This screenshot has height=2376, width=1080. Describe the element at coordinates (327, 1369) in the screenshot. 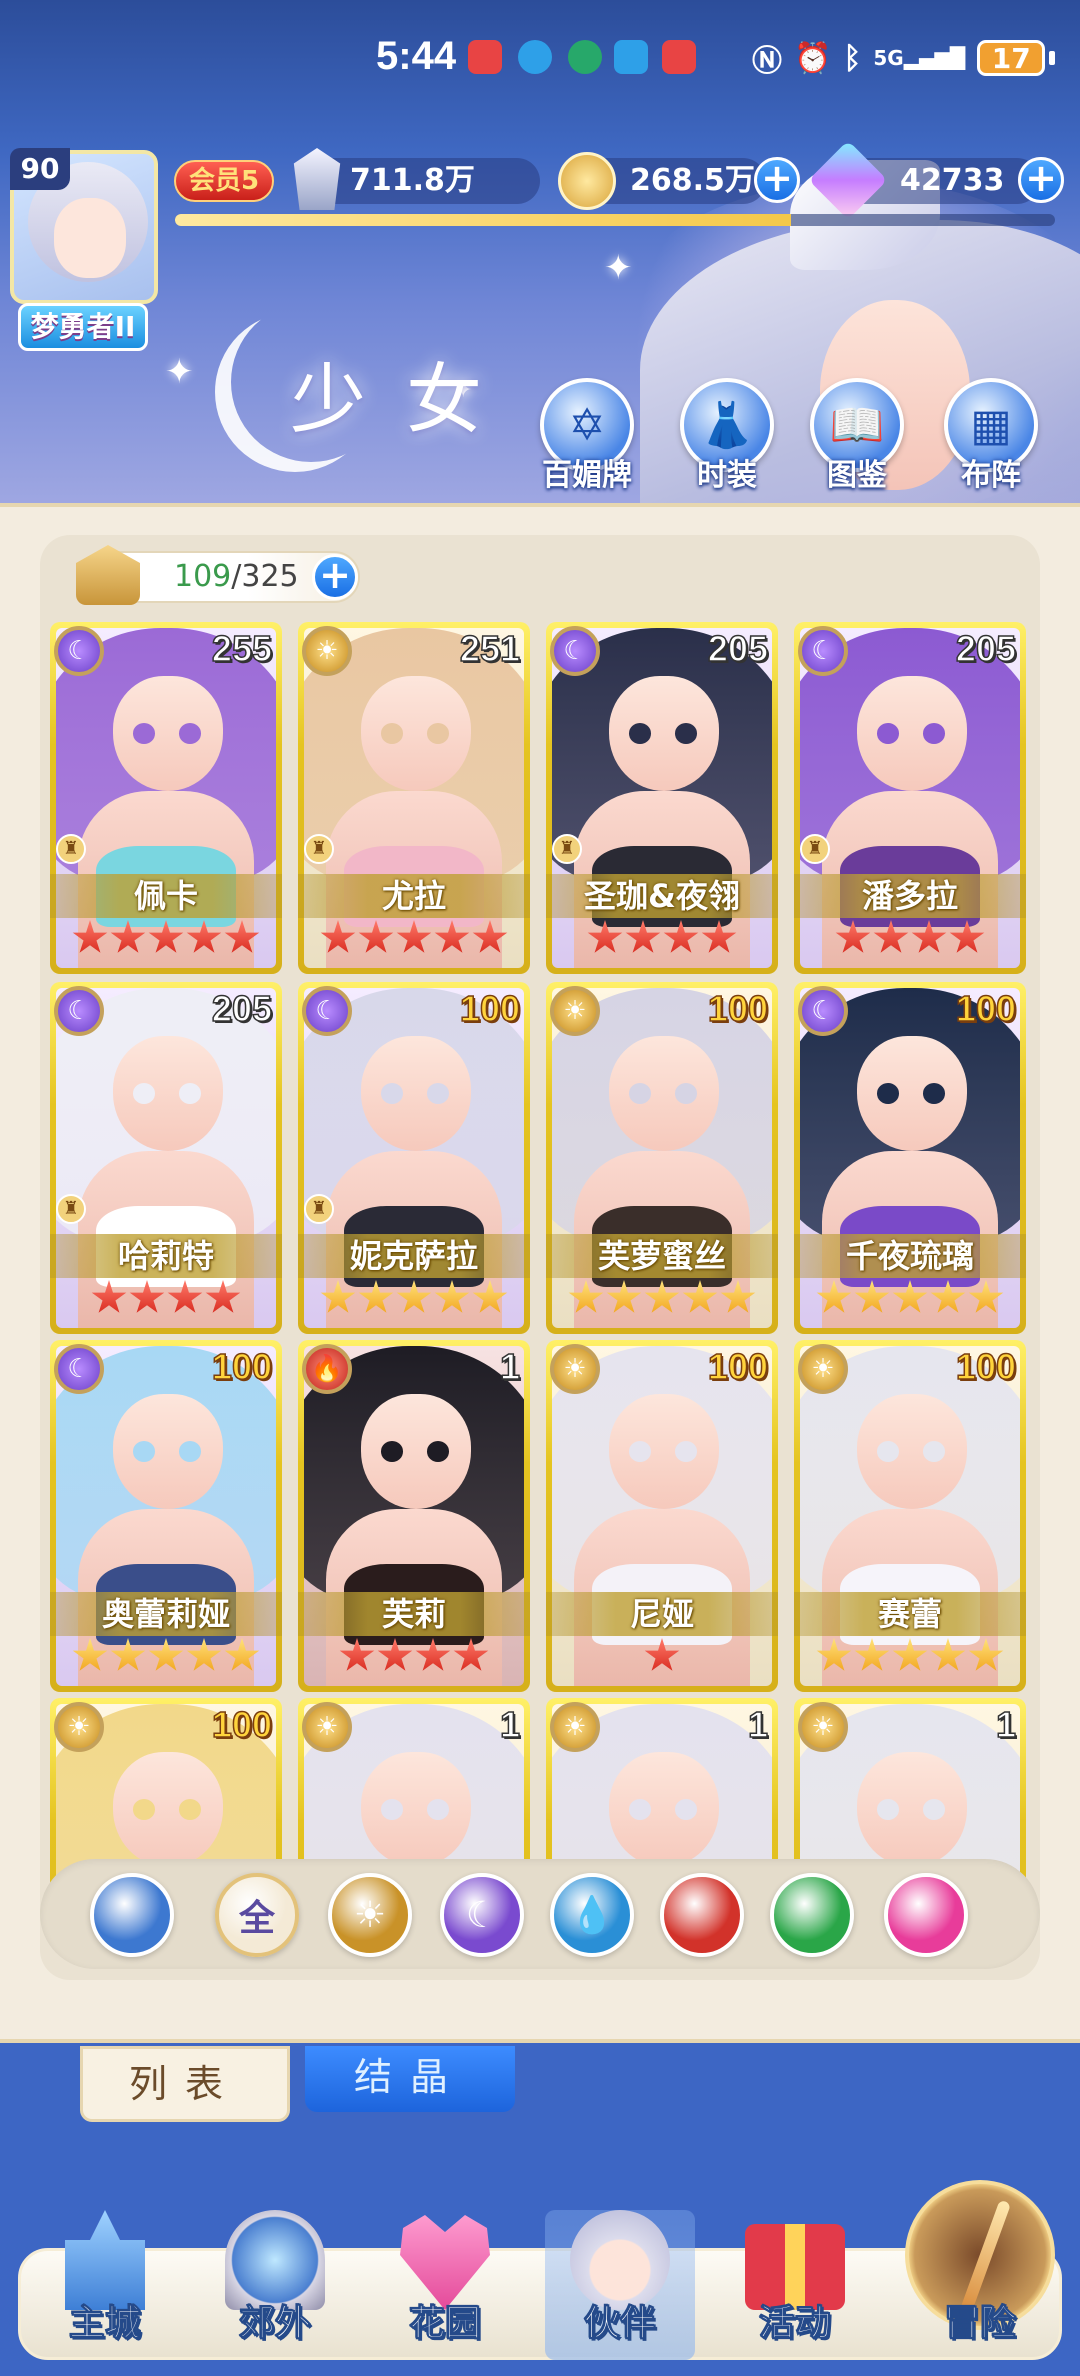

I see `fire-element-icon: 🔥` at that location.